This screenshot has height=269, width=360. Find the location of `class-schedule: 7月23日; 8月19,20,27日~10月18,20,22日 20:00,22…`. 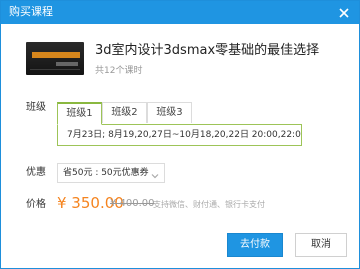

class-schedule: 7月23日; 8月19,20,27日~10月18,20,22日 20:00,22… is located at coordinates (179, 135).